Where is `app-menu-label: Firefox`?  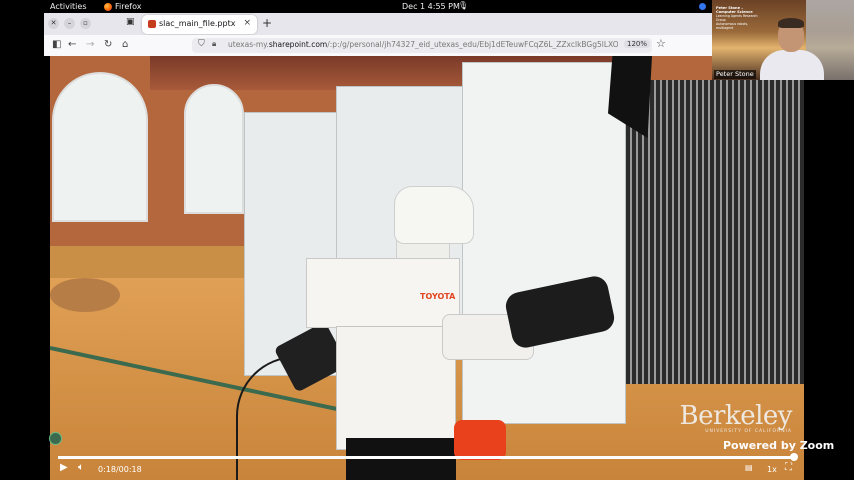
app-menu-label: Firefox is located at coordinates (128, 6).